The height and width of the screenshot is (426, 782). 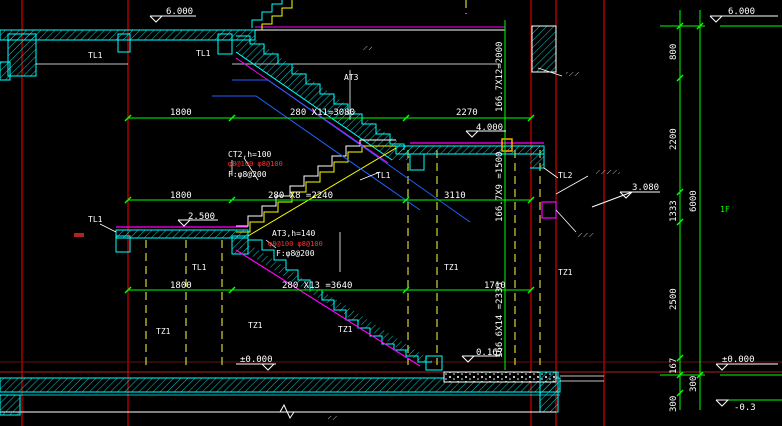 I want to click on dim-flight-mid: 280 X8 =2240, so click(x=300, y=196).